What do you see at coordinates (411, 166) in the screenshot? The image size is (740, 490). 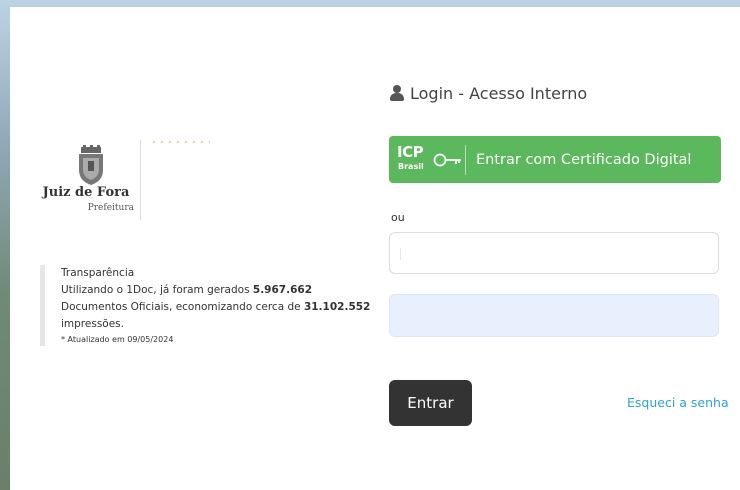 I see `icp-logo-subtext: Brasil` at bounding box center [411, 166].